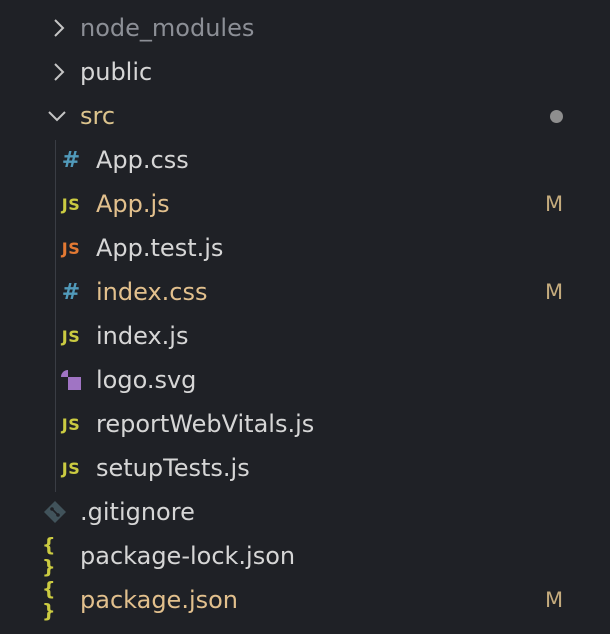  Describe the element at coordinates (55, 512) in the screenshot. I see `git-diamond-icon` at that location.